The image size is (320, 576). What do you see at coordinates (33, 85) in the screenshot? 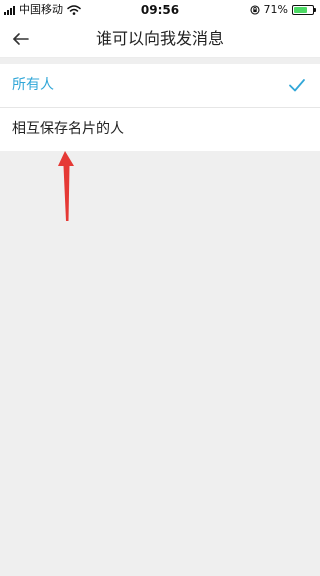
I see `option-label: 所有人` at bounding box center [33, 85].